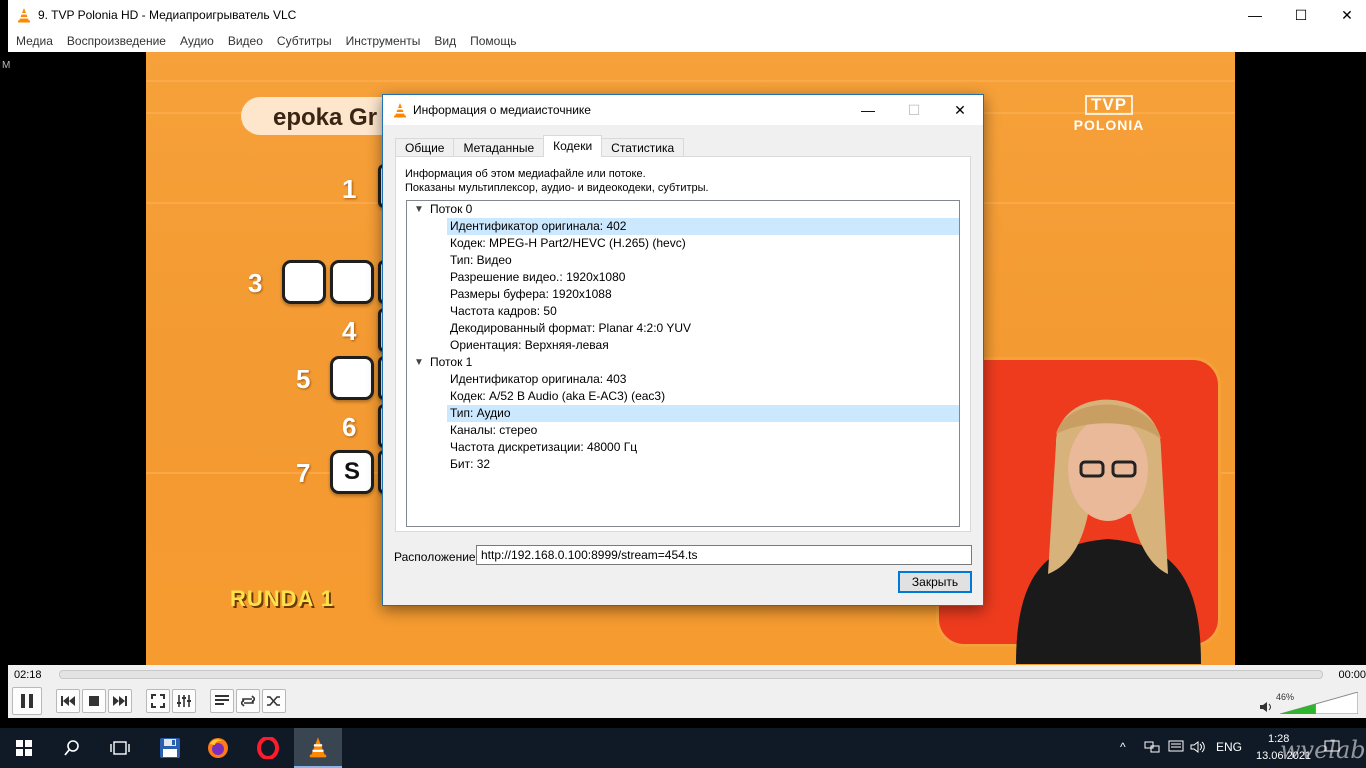  I want to click on maximize-button: ☐, so click(1301, 15).